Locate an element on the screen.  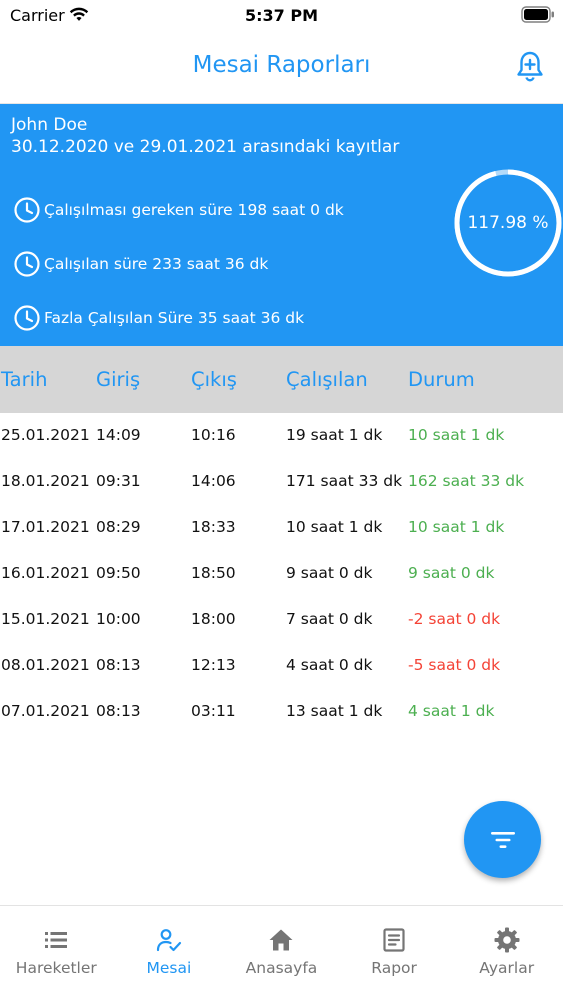
column-header-exit: Çıkış is located at coordinates (214, 379).